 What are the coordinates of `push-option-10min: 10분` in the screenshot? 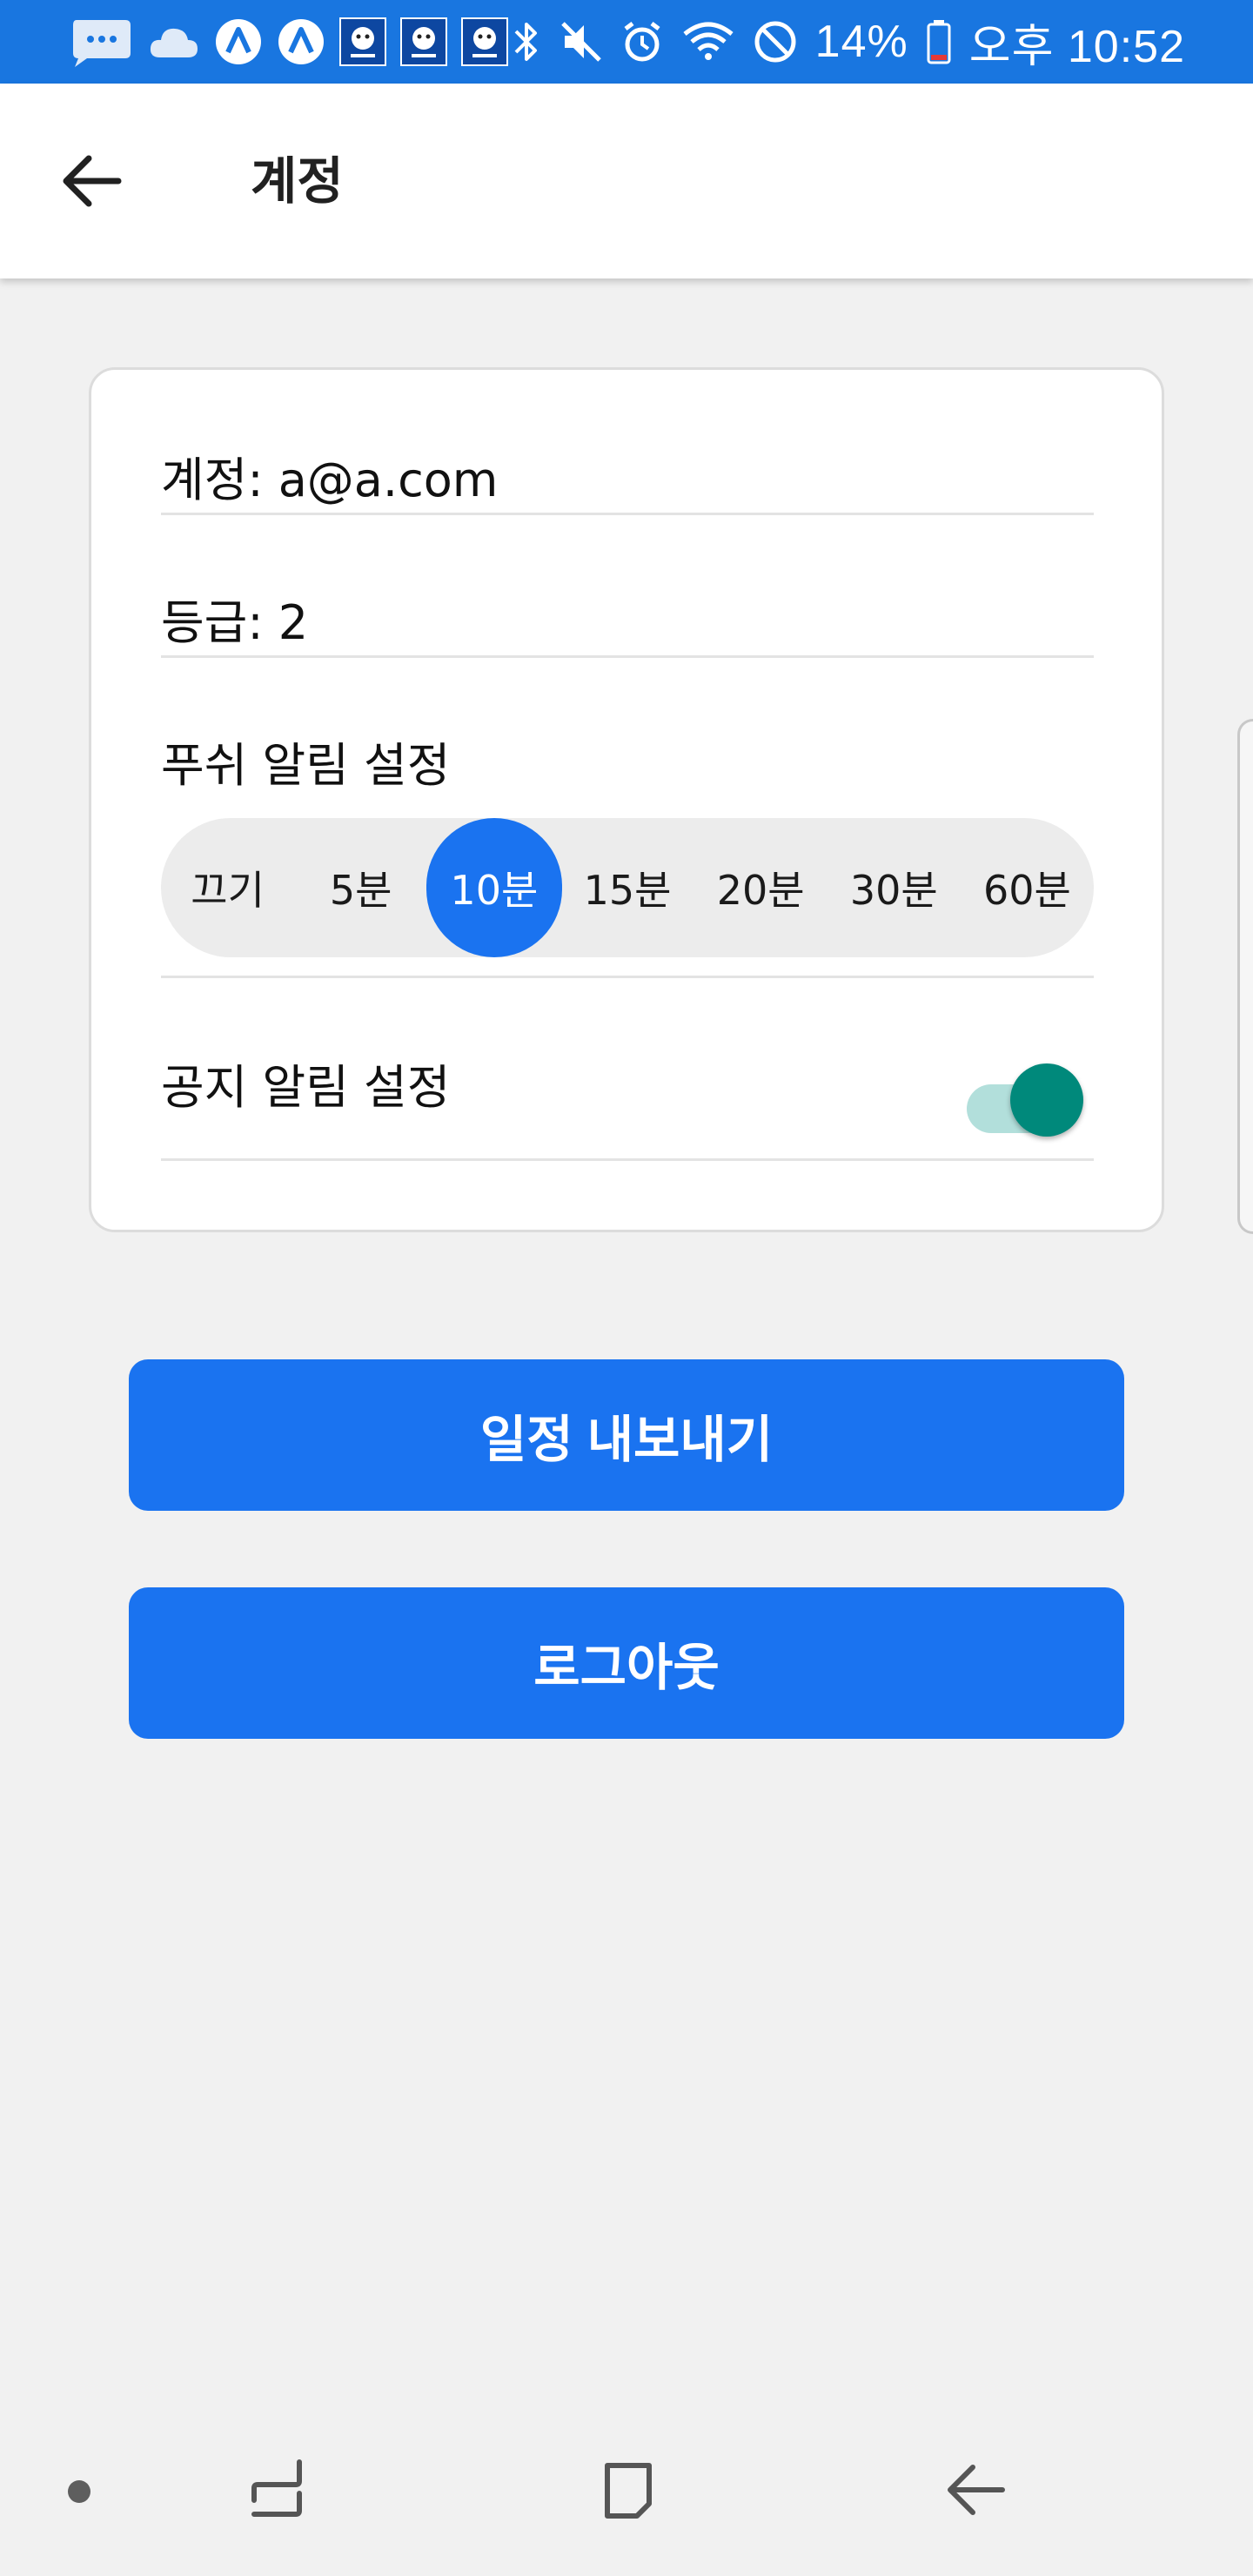 It's located at (493, 888).